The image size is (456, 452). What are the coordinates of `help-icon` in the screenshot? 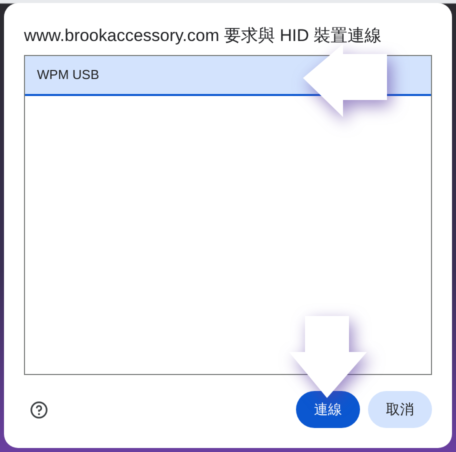 It's located at (39, 409).